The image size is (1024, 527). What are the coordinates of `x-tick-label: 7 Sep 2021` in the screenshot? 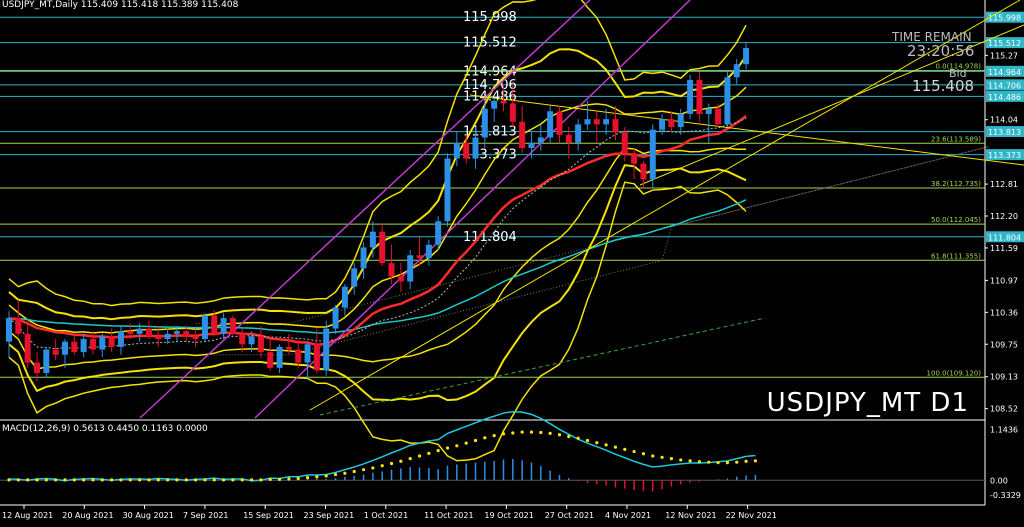 It's located at (206, 515).